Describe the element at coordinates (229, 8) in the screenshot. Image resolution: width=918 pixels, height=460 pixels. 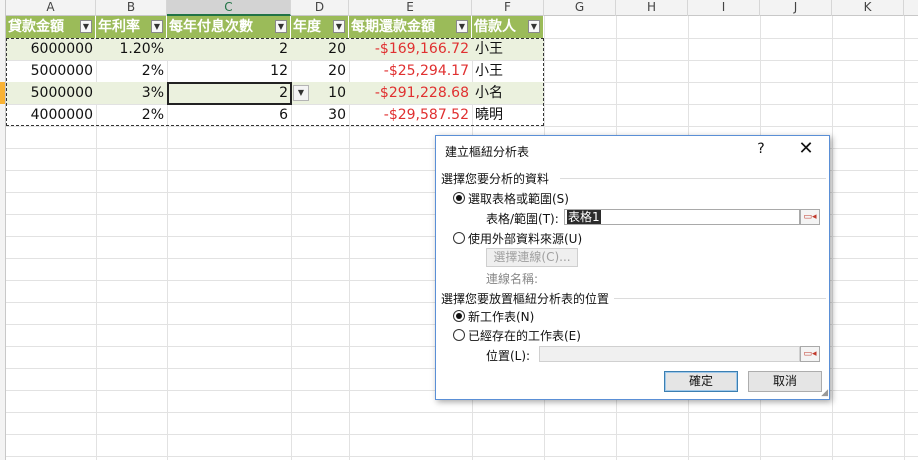
I see `column-header-c: C` at that location.